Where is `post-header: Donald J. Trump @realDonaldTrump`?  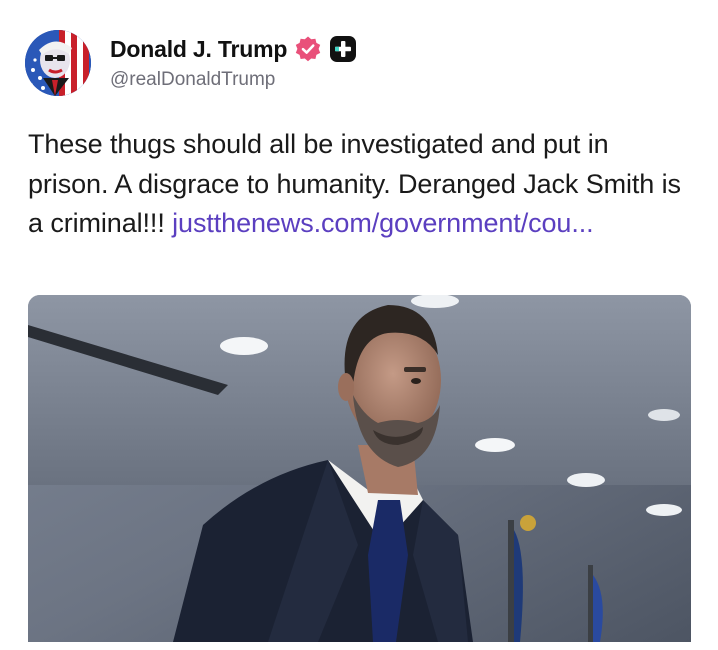
post-header: Donald J. Trump @realDonaldTrump is located at coordinates (191, 63).